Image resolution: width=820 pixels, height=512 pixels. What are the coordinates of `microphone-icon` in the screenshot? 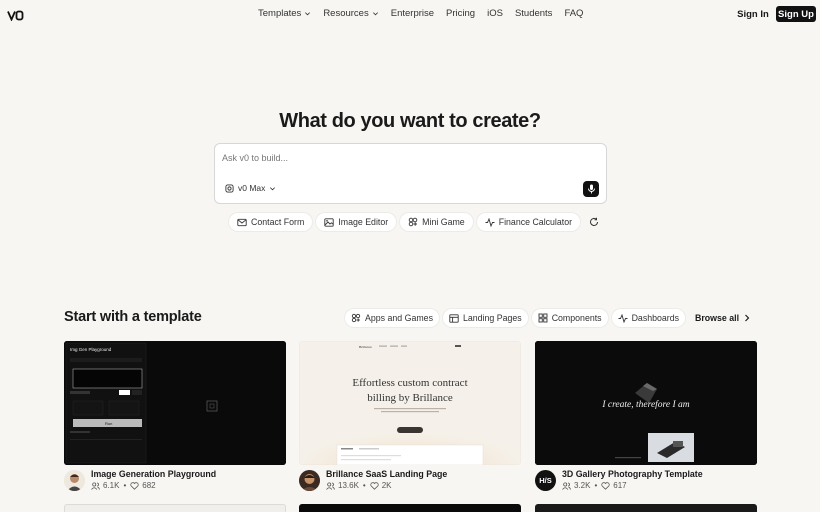 It's located at (591, 189).